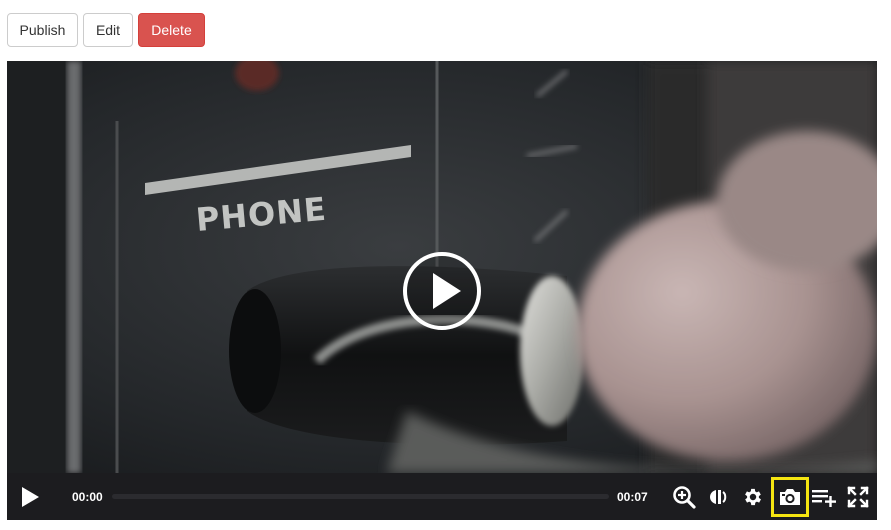  I want to click on big-play-button, so click(442, 291).